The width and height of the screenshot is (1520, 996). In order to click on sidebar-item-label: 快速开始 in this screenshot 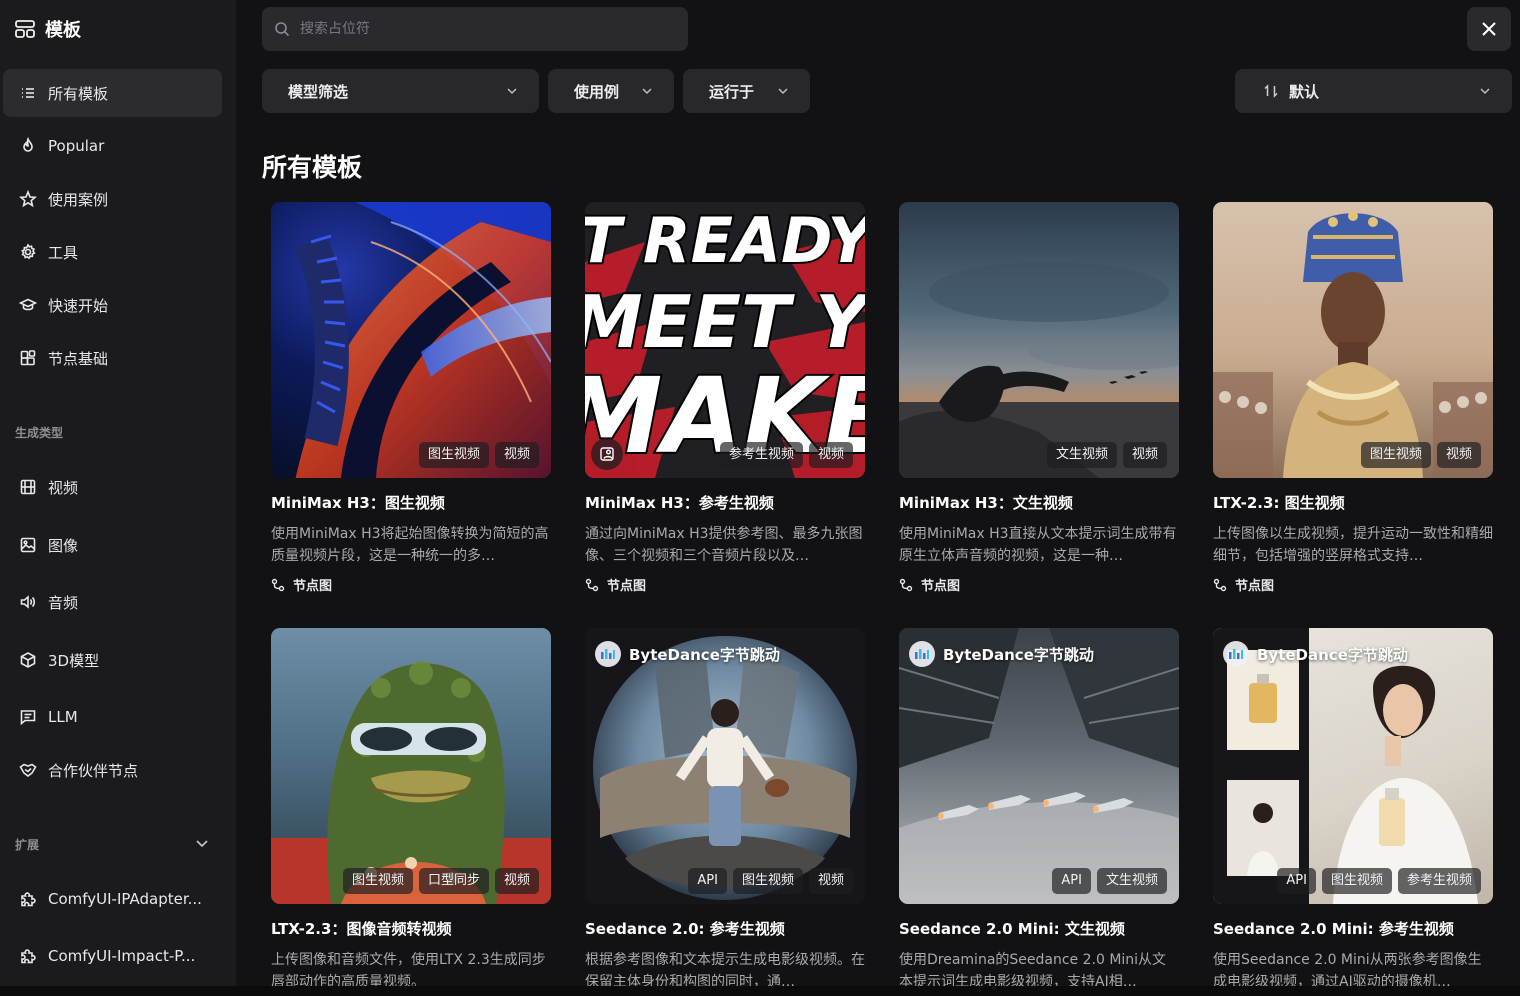, I will do `click(78, 305)`.